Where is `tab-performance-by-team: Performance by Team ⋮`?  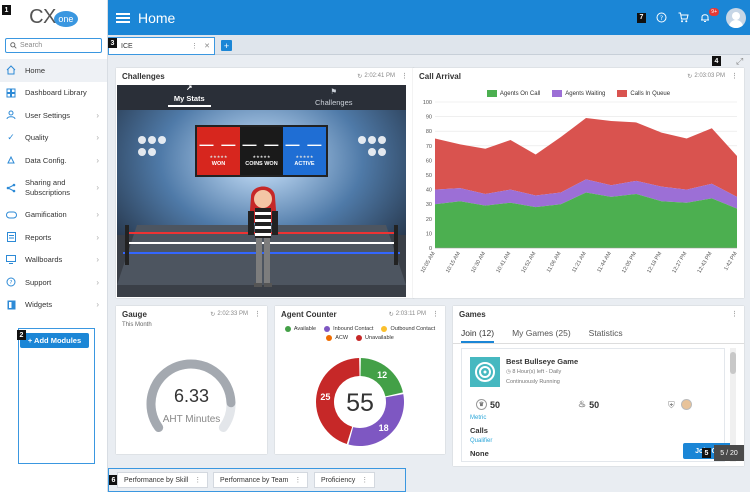 tab-performance-by-team: Performance by Team ⋮ is located at coordinates (261, 480).